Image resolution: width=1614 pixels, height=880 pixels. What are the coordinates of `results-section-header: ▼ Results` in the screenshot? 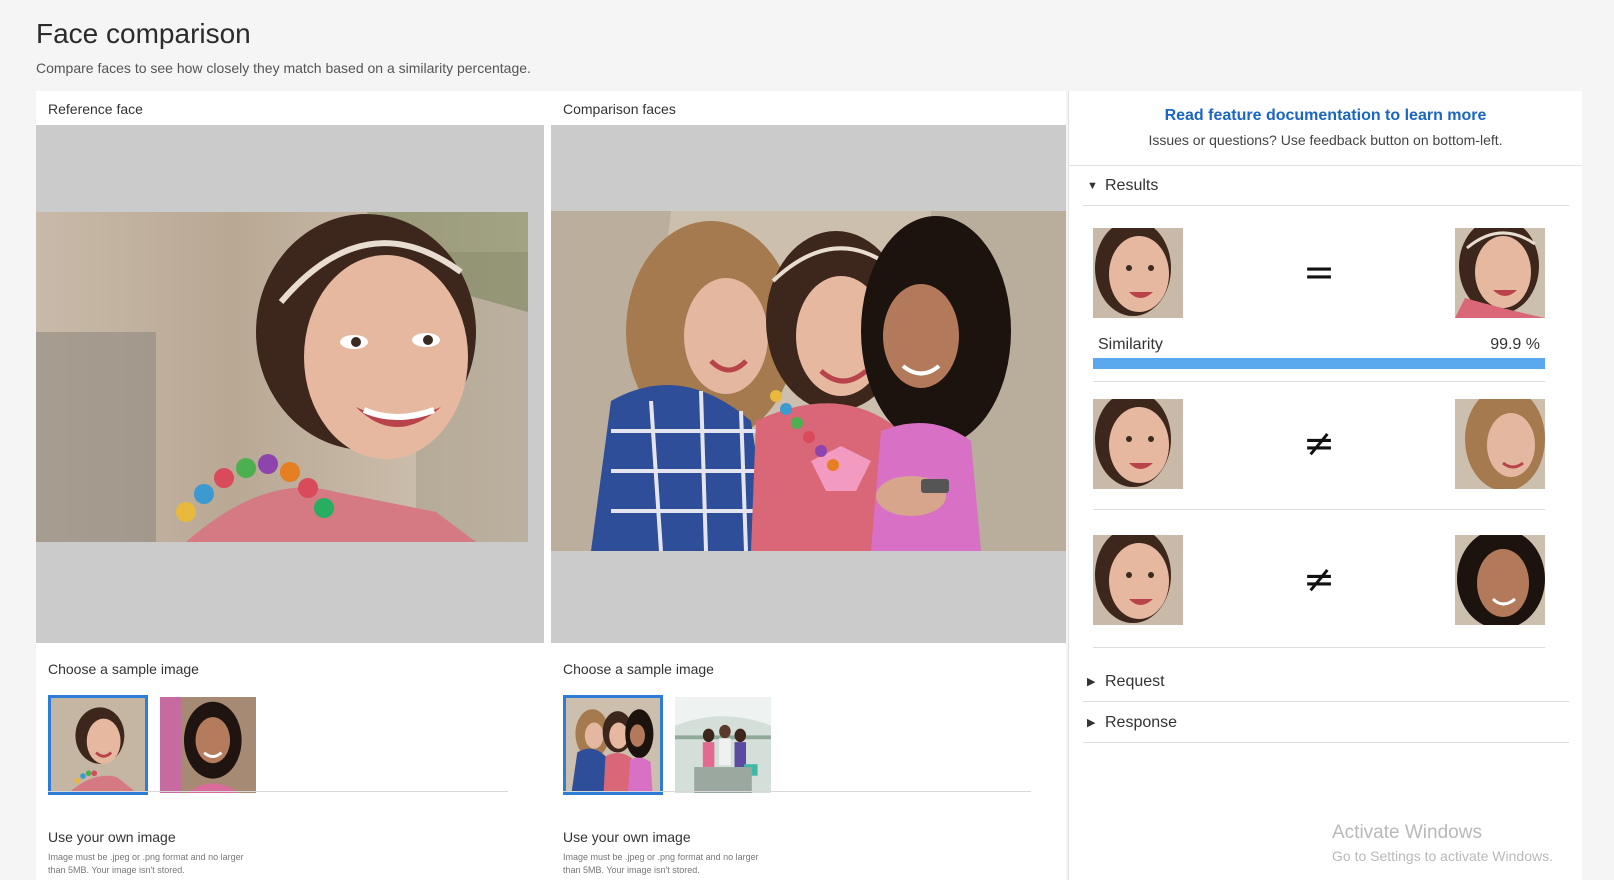 It's located at (1326, 186).